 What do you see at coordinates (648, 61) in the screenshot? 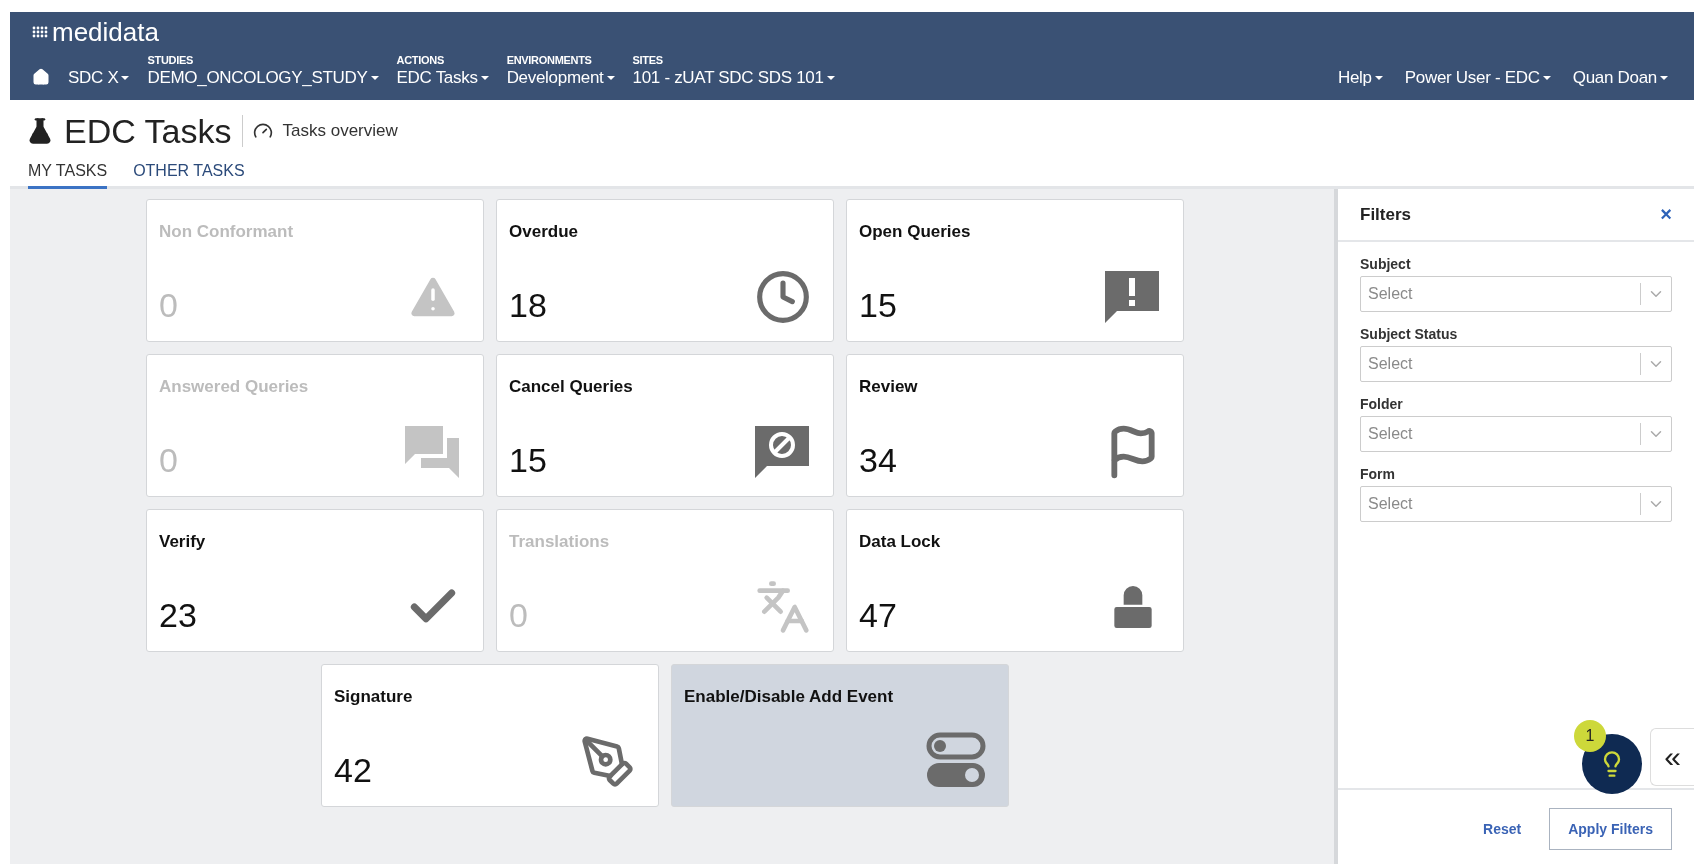
I see `nav-caption: SITES` at bounding box center [648, 61].